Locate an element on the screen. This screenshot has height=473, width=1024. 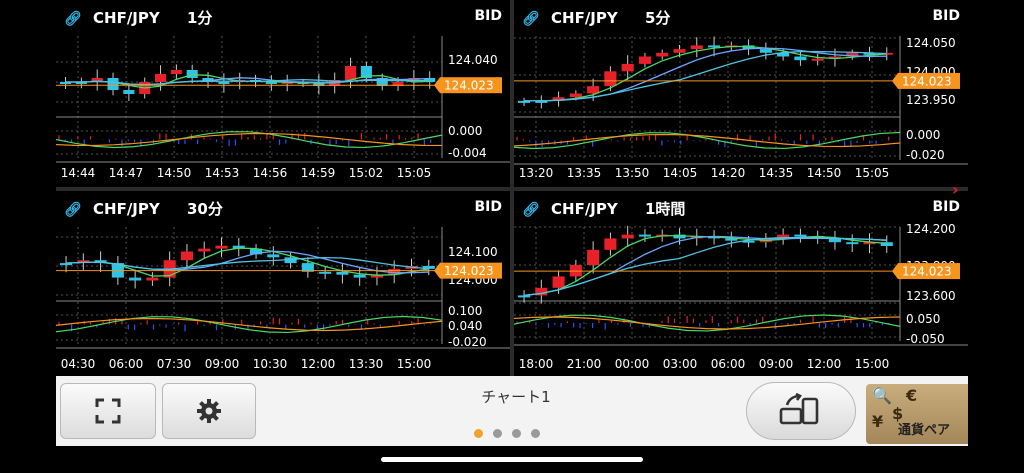
timeframe-label: 30分 is located at coordinates (205, 209).